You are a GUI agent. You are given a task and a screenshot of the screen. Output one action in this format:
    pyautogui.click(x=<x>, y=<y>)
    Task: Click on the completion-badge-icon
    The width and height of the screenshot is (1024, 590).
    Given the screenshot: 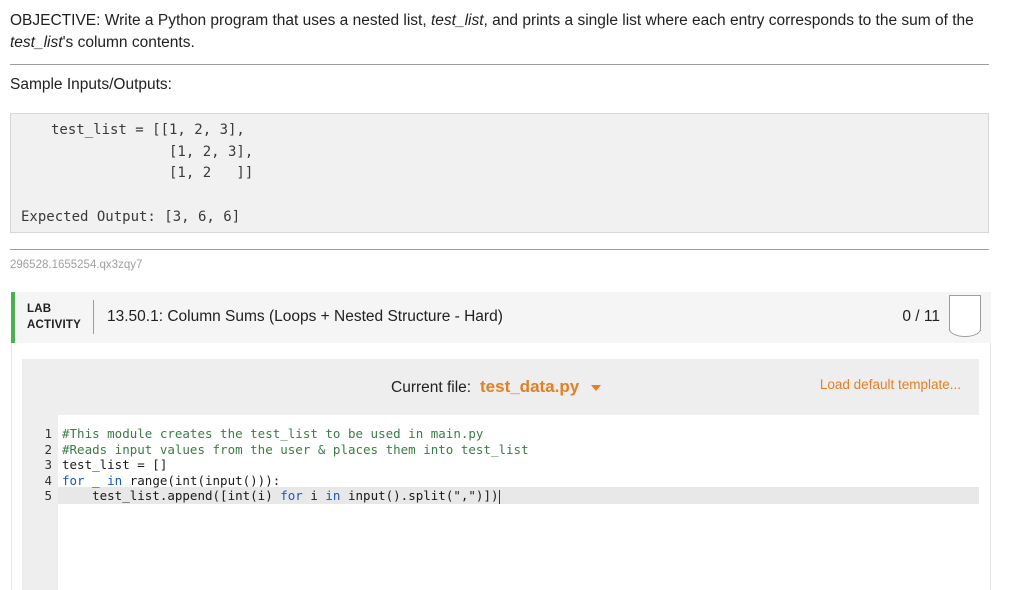 What is the action you would take?
    pyautogui.click(x=965, y=316)
    